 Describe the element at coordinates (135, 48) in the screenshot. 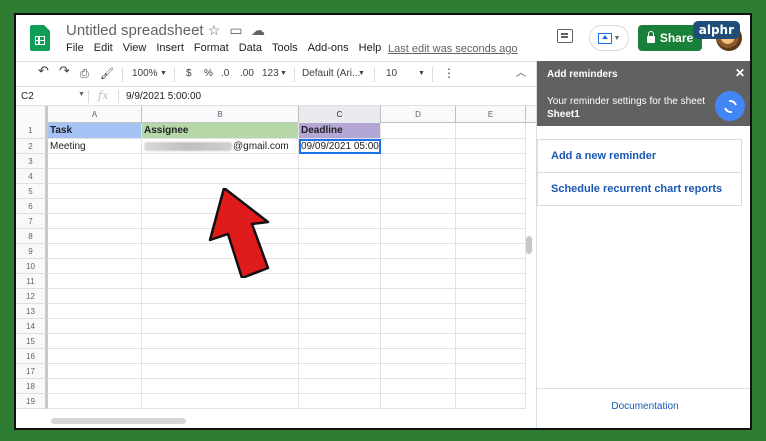

I see `menu-view: View` at that location.